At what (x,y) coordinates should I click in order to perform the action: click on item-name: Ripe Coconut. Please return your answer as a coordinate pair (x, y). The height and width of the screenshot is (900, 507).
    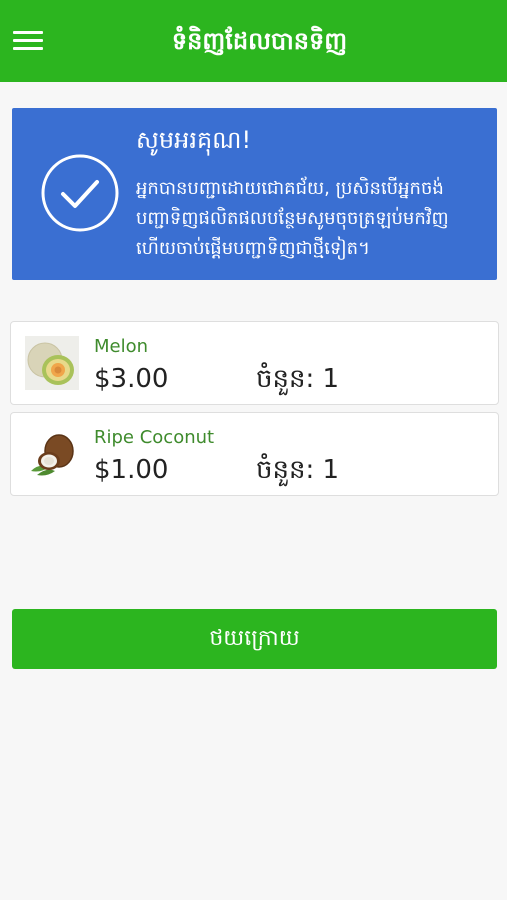
    Looking at the image, I should click on (154, 437).